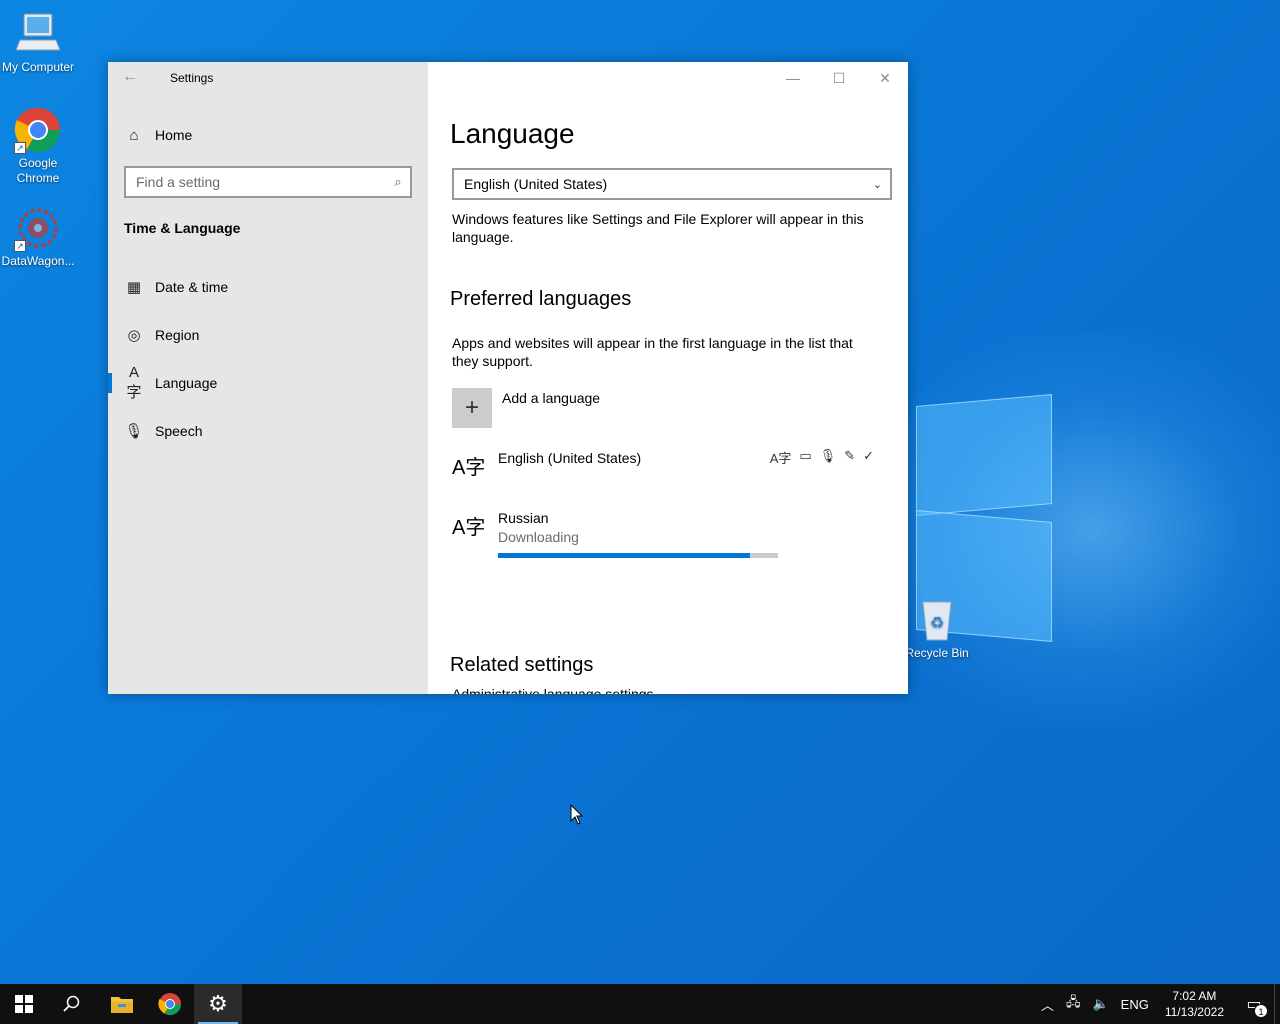  I want to click on language-status: Downloading, so click(538, 537).